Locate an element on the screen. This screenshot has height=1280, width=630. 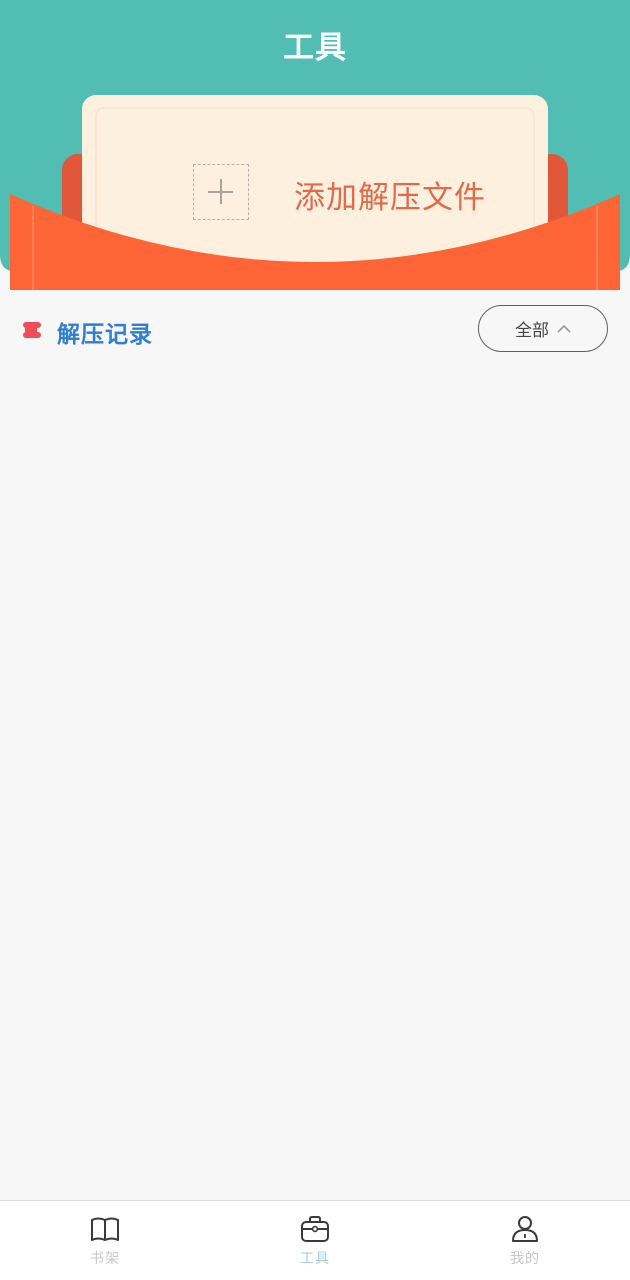
tab-bookshelf: 书架 is located at coordinates (105, 1240).